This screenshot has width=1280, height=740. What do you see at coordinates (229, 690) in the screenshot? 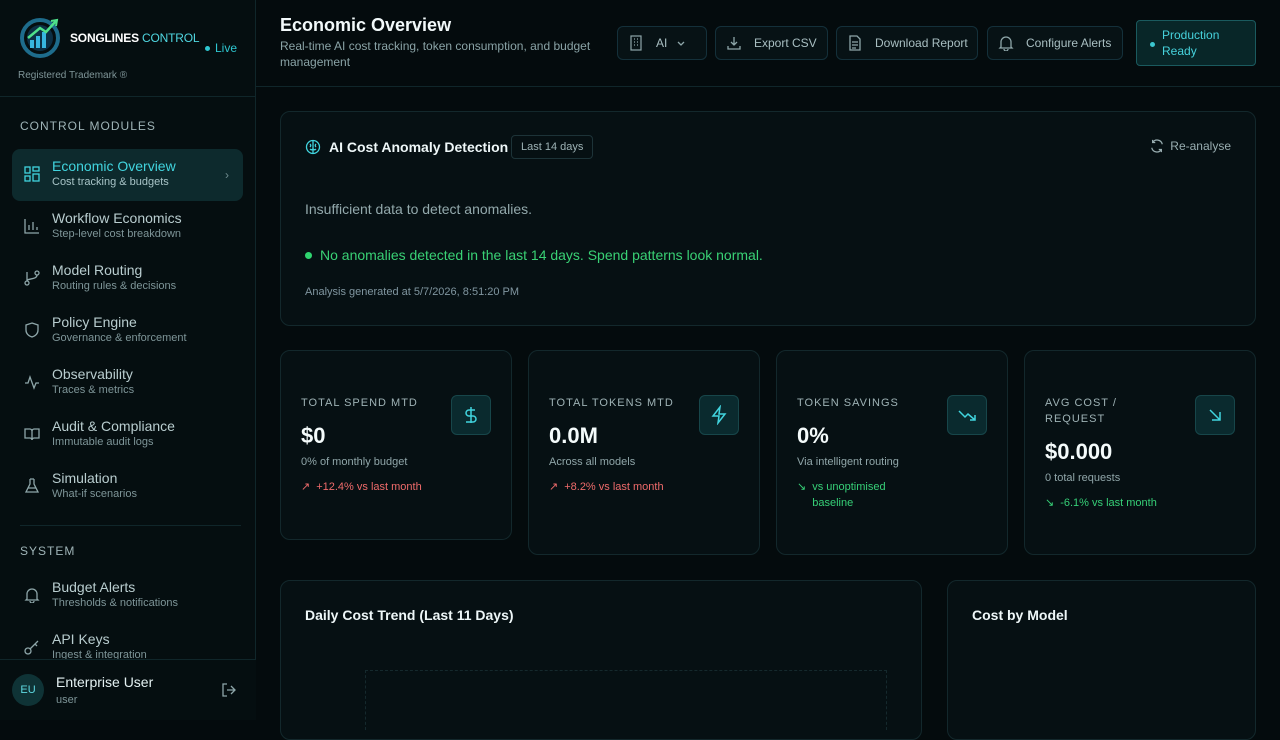
I see `logout-icon` at bounding box center [229, 690].